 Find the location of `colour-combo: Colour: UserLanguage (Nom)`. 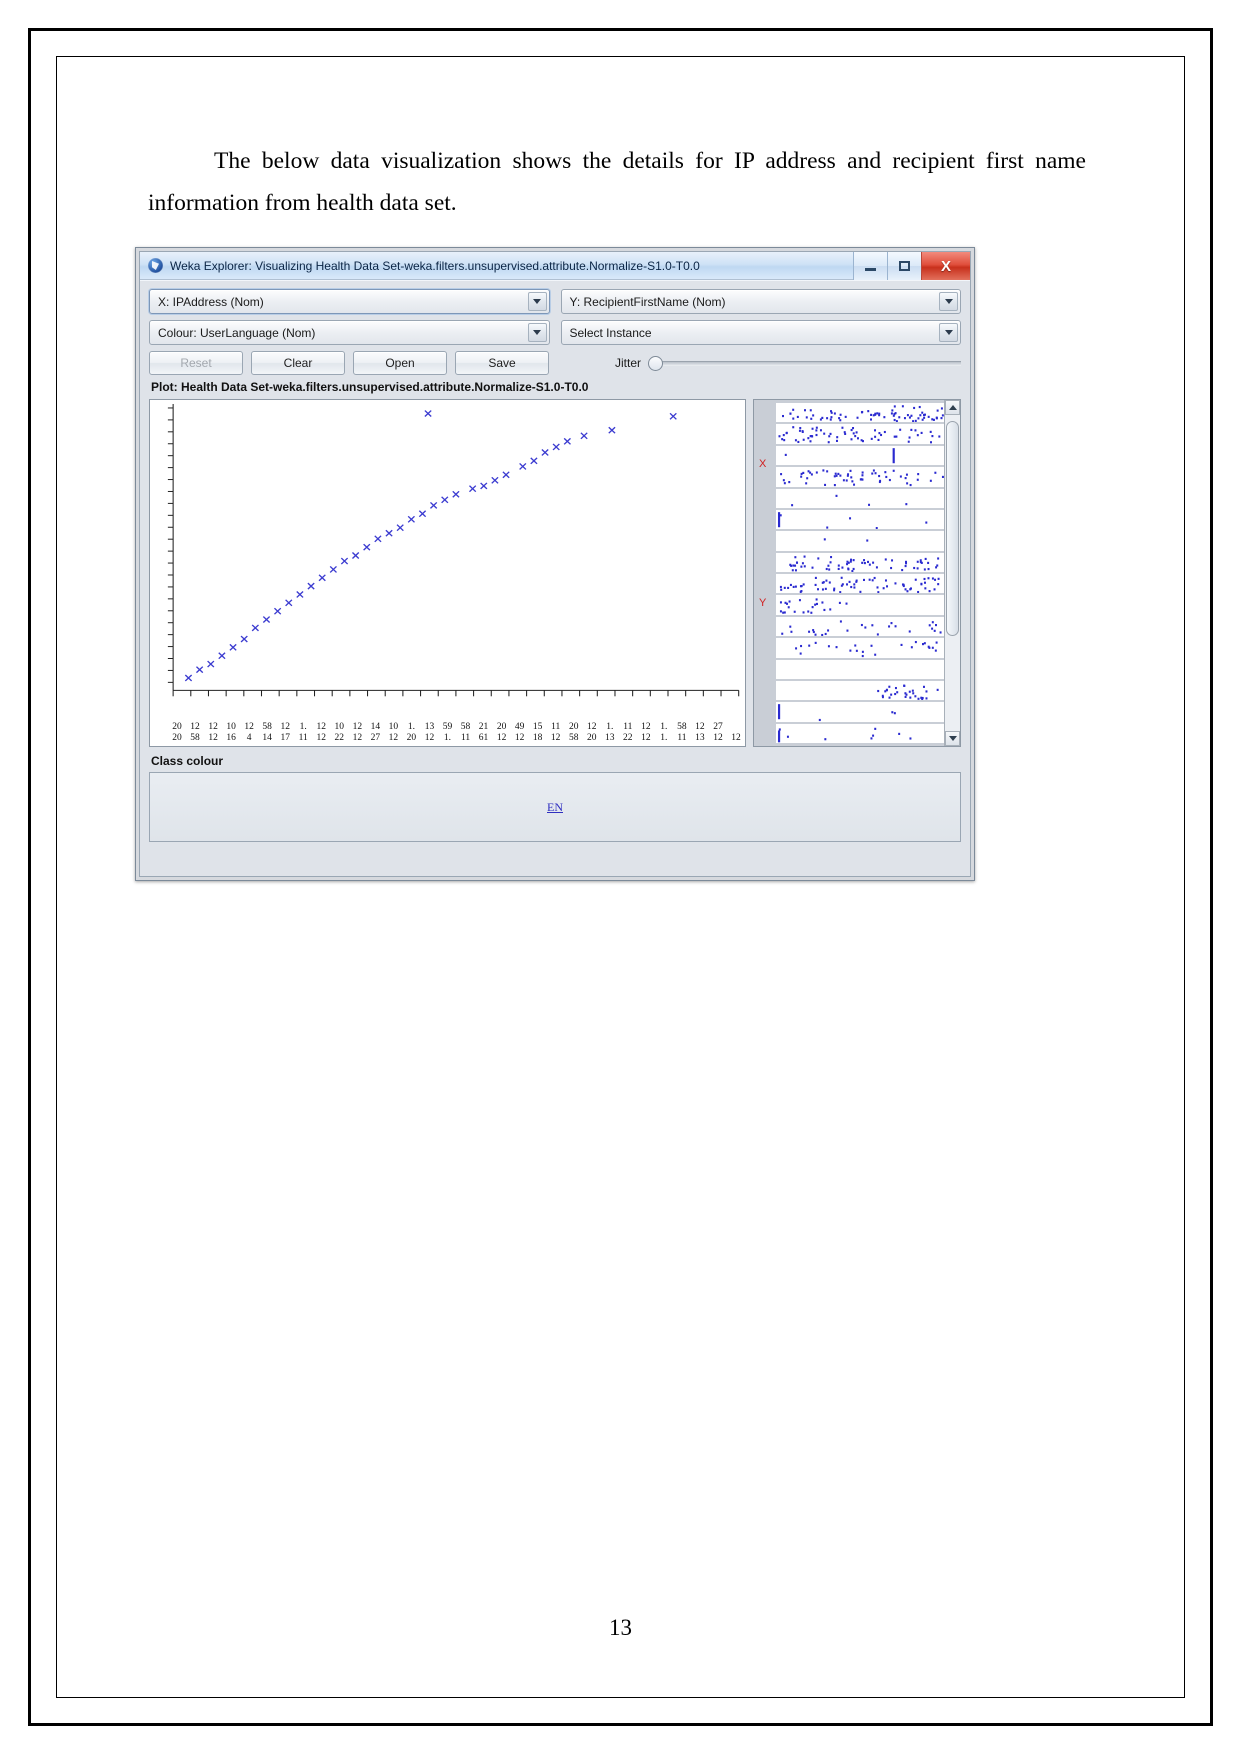

colour-combo: Colour: UserLanguage (Nom) is located at coordinates (349, 332).